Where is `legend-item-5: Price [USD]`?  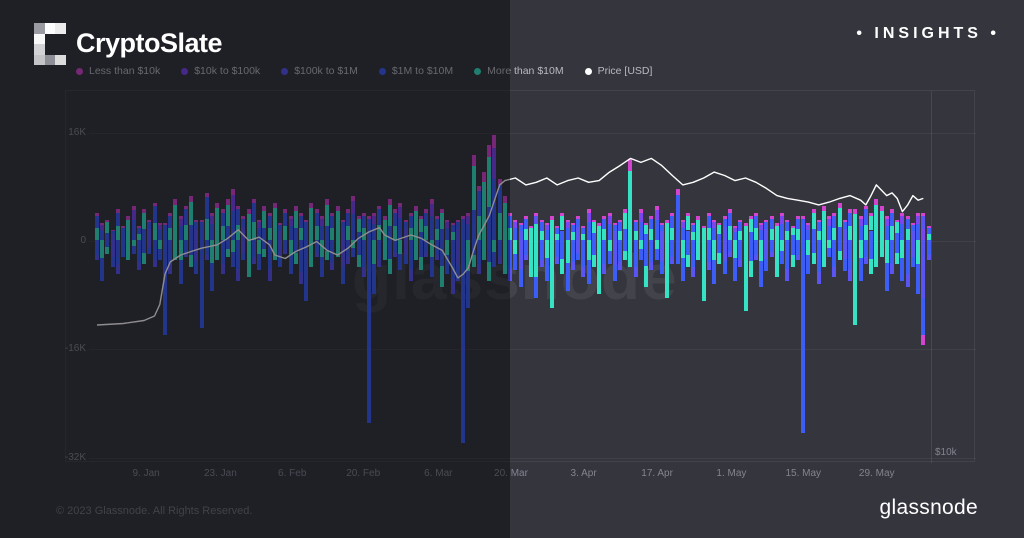 legend-item-5: Price [USD] is located at coordinates (618, 71).